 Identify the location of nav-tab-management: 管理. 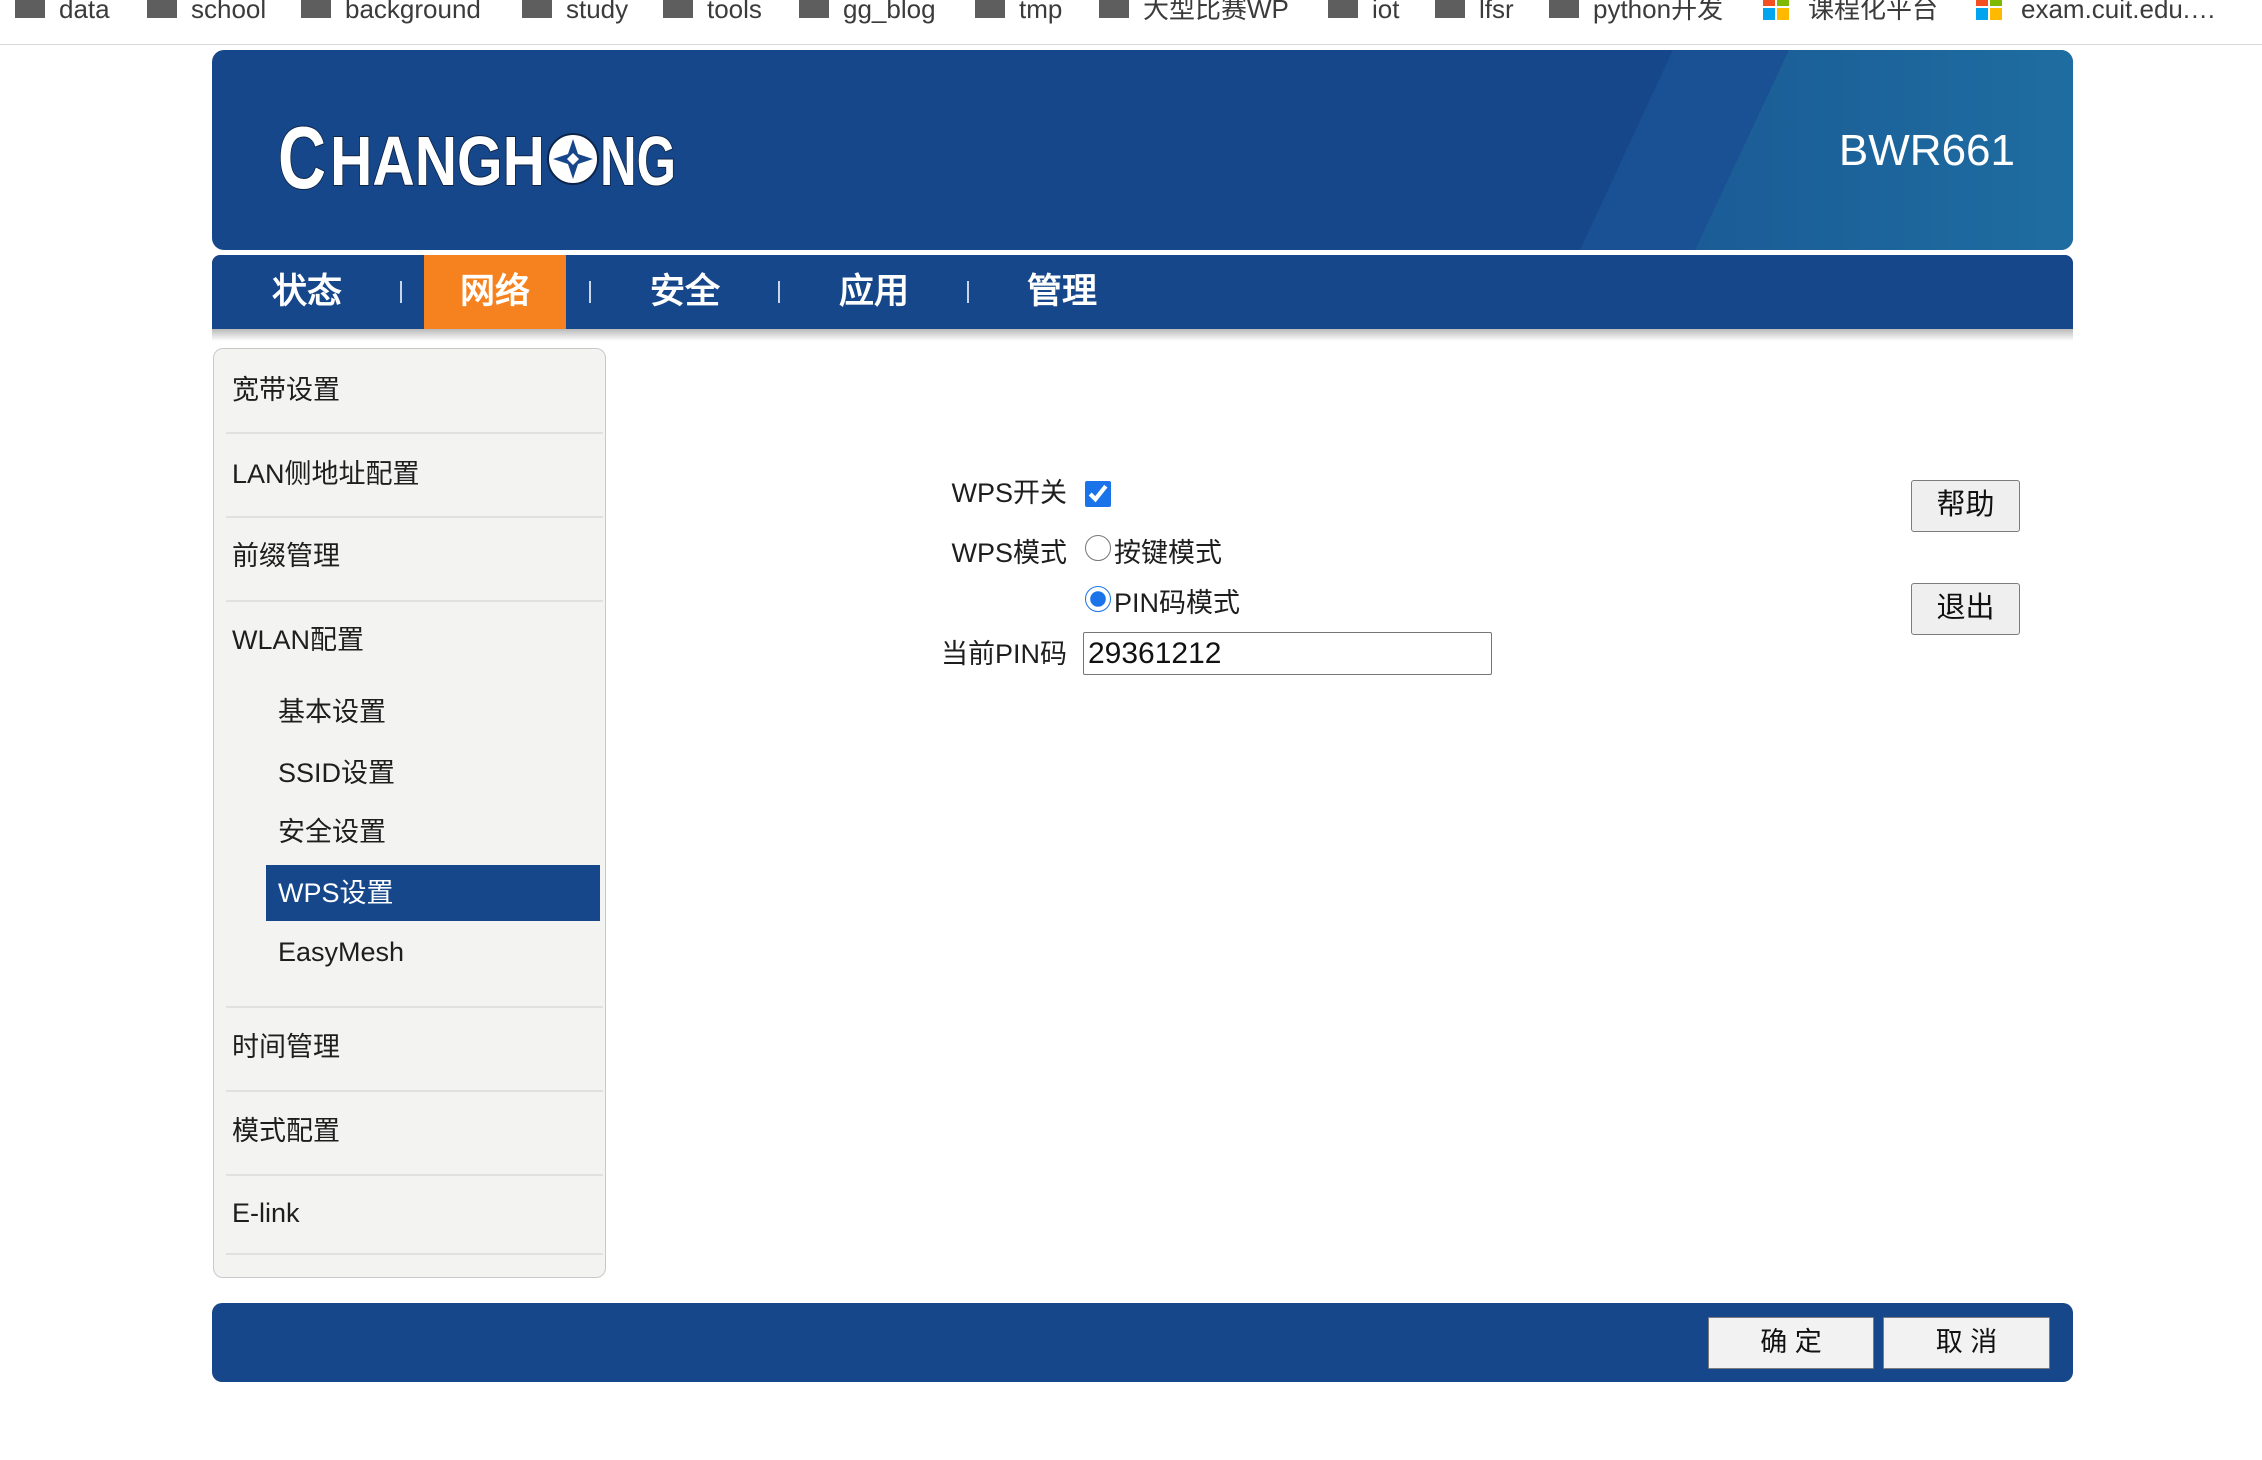
(1062, 292).